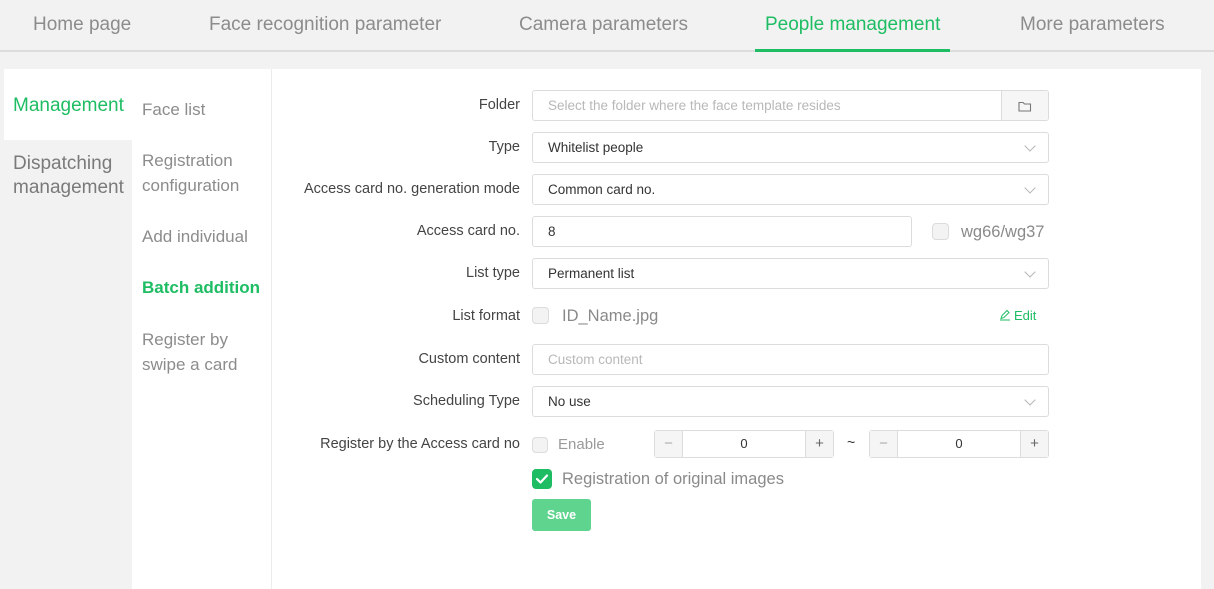 This screenshot has height=589, width=1214. Describe the element at coordinates (940, 231) in the screenshot. I see `wg-checkbox` at that location.